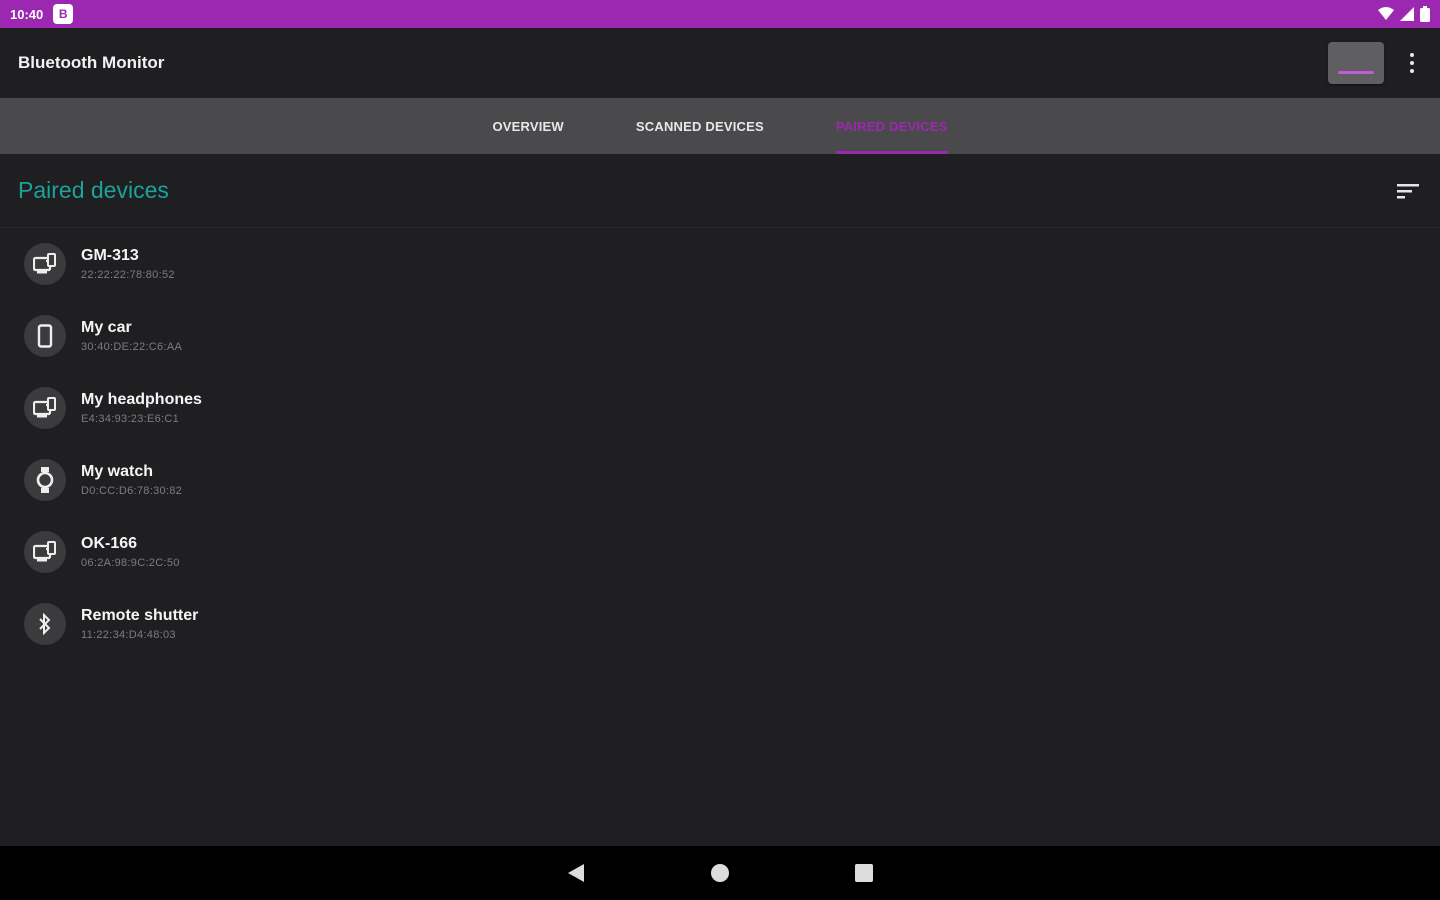 The height and width of the screenshot is (900, 1440). What do you see at coordinates (128, 635) in the screenshot?
I see `device-address: 11:22:34:D4:48:03` at bounding box center [128, 635].